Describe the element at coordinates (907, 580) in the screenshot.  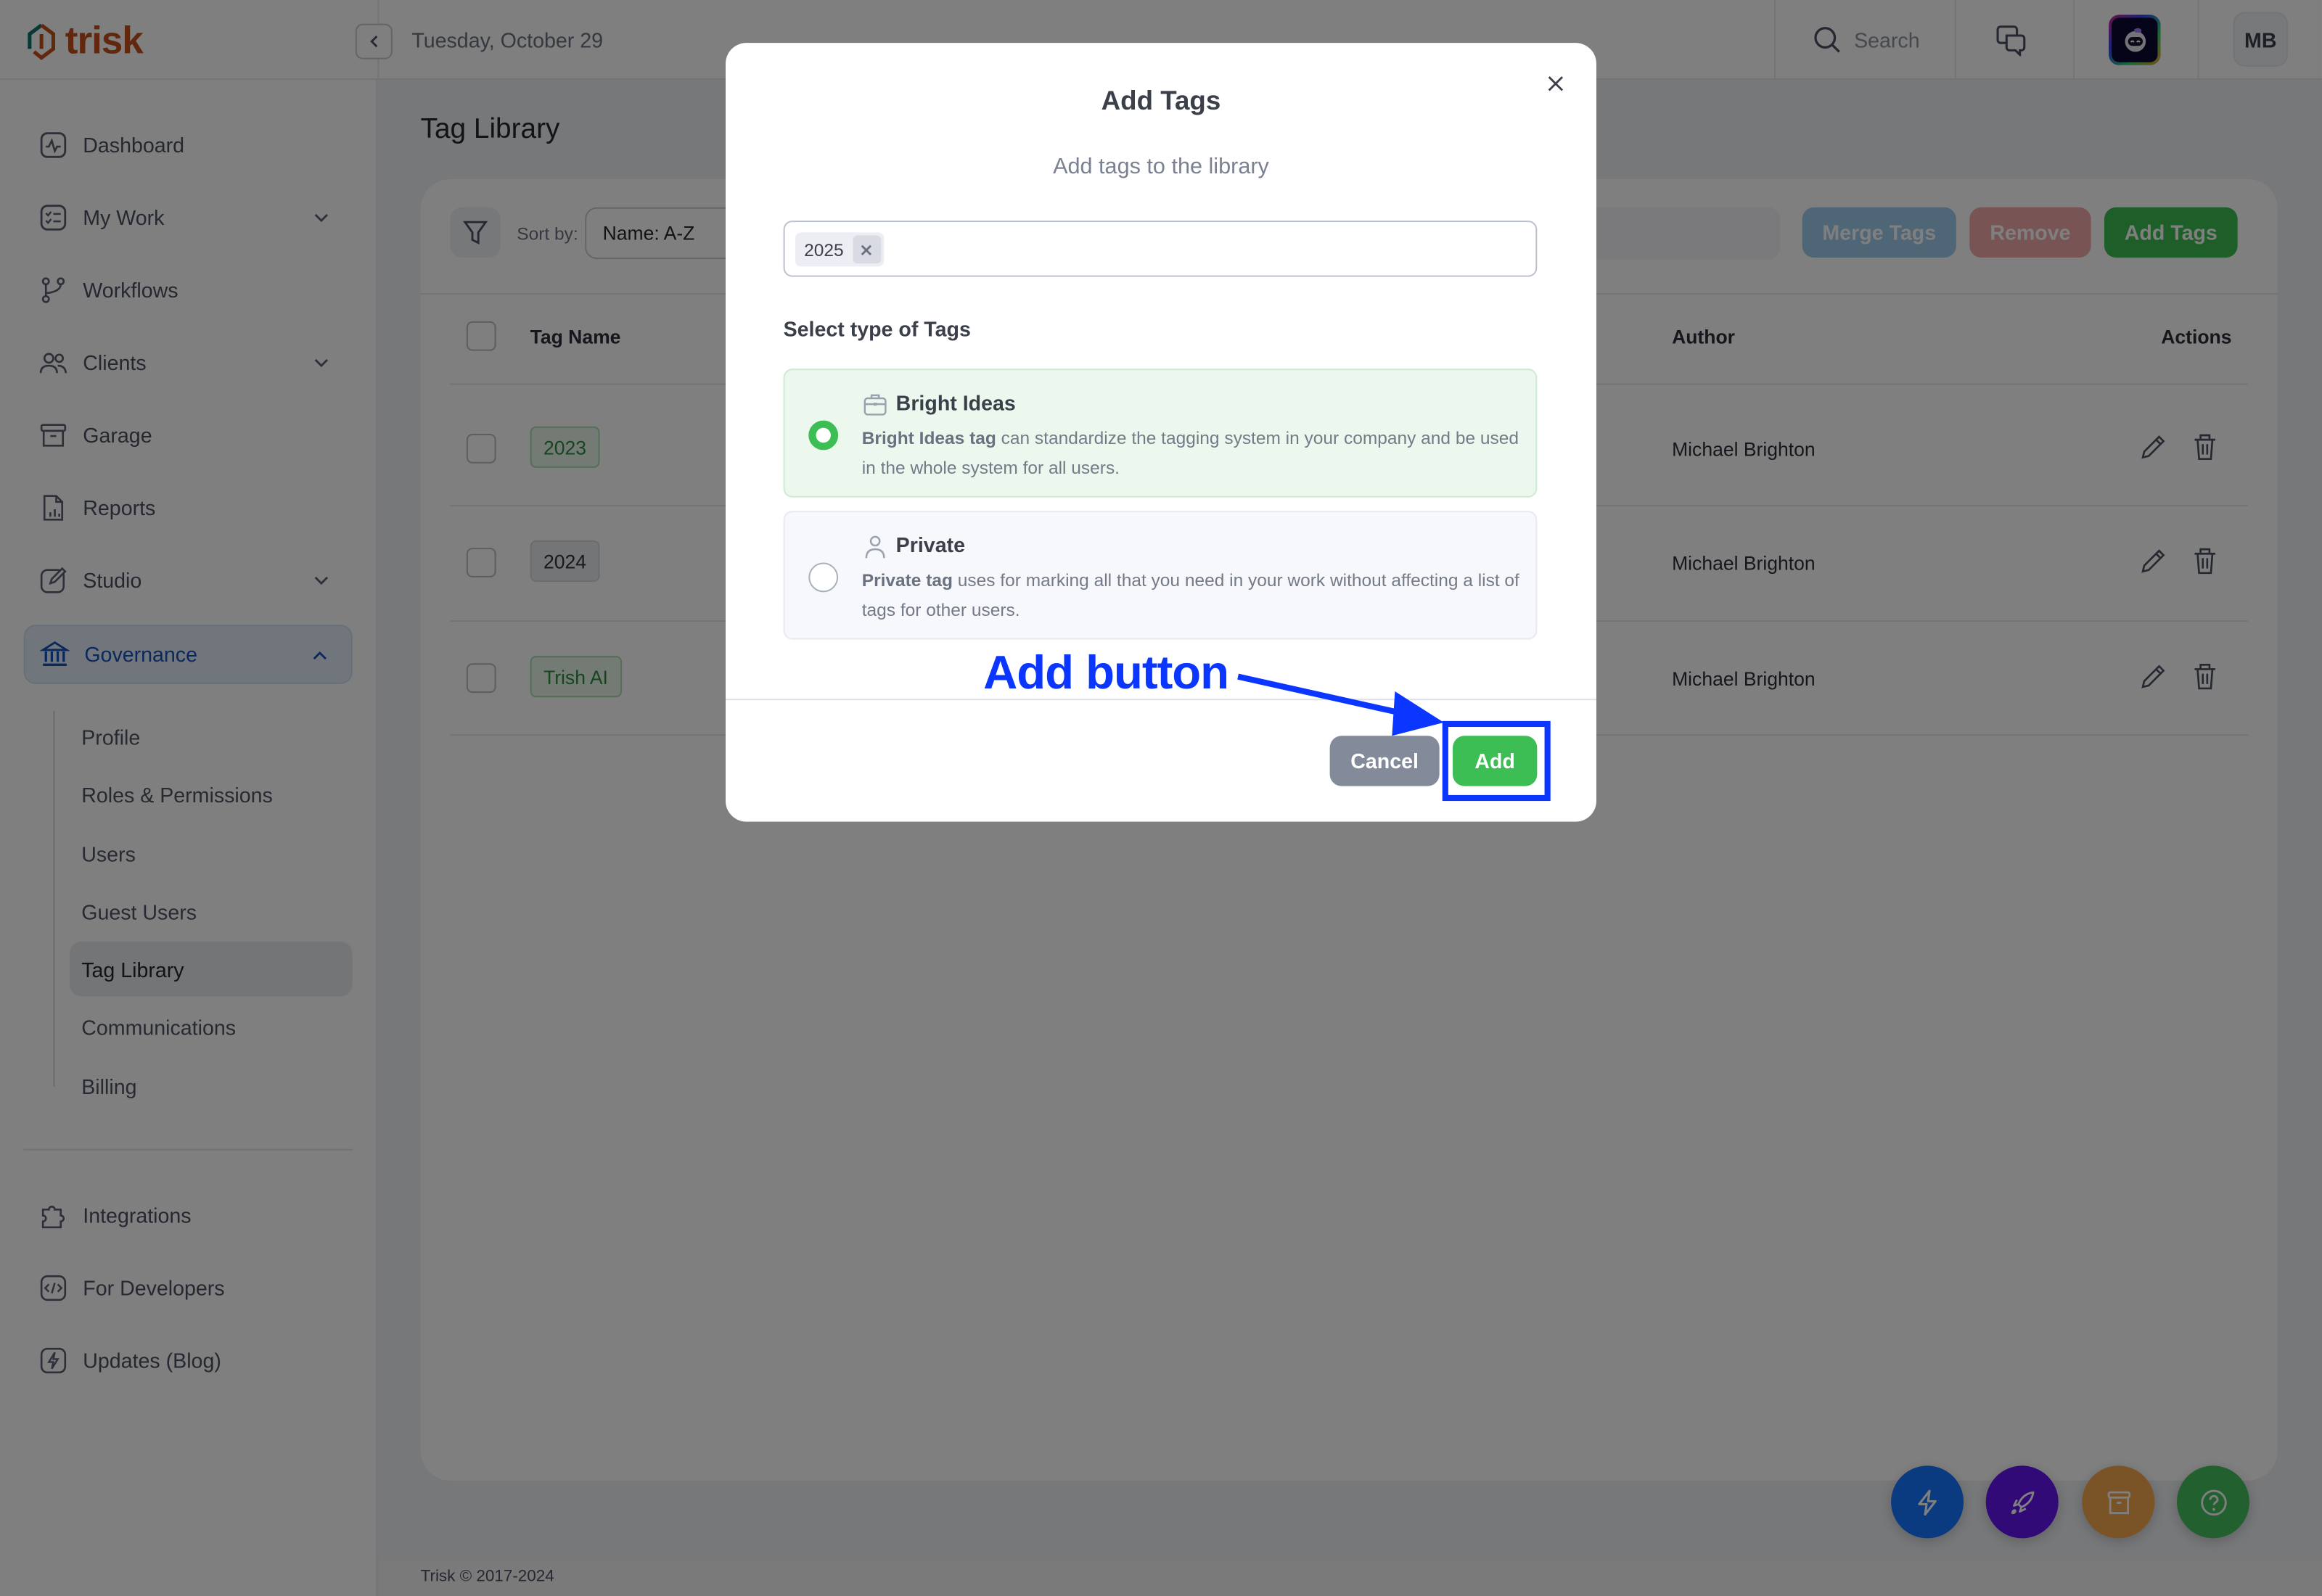
I see `option-description-bold: Private tag` at that location.